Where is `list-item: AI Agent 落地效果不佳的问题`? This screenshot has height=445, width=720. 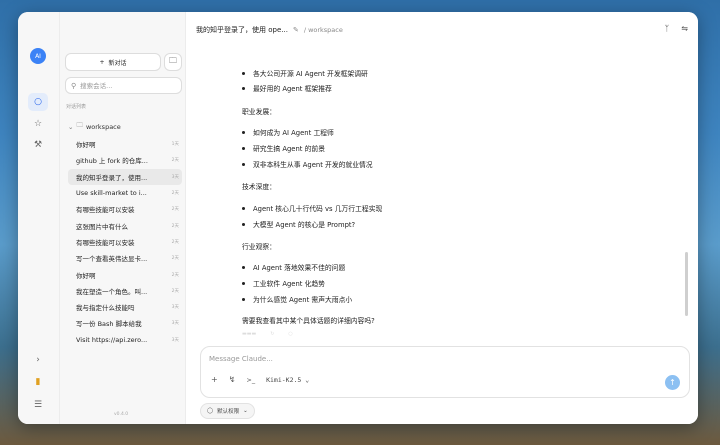 list-item: AI Agent 落地效果不佳的问题 is located at coordinates (293, 267).